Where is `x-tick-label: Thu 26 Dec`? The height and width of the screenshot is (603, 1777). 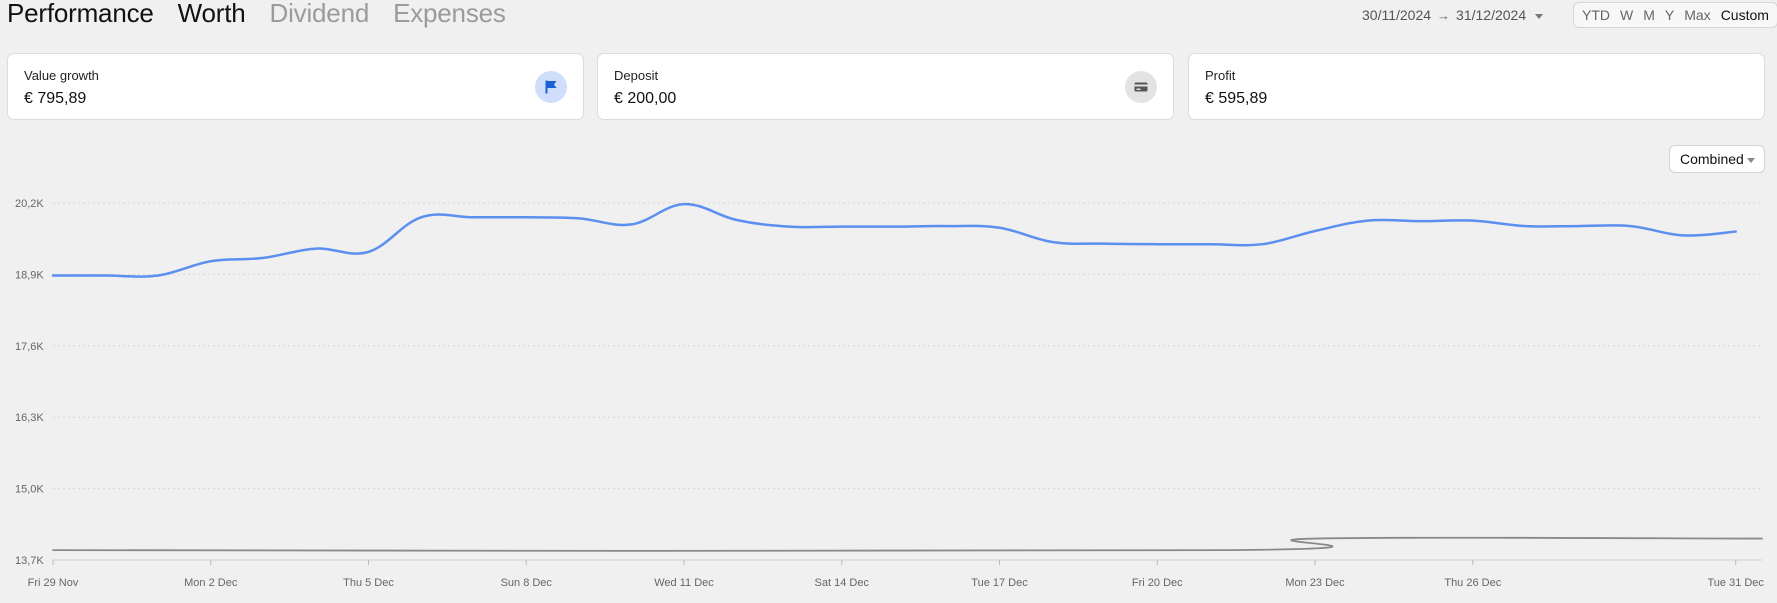 x-tick-label: Thu 26 Dec is located at coordinates (1472, 583).